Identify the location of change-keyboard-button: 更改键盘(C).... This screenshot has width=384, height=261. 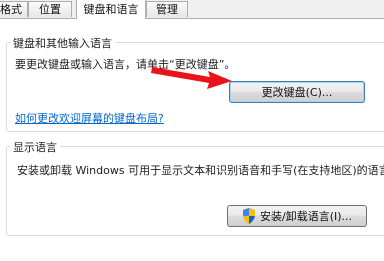
(297, 92).